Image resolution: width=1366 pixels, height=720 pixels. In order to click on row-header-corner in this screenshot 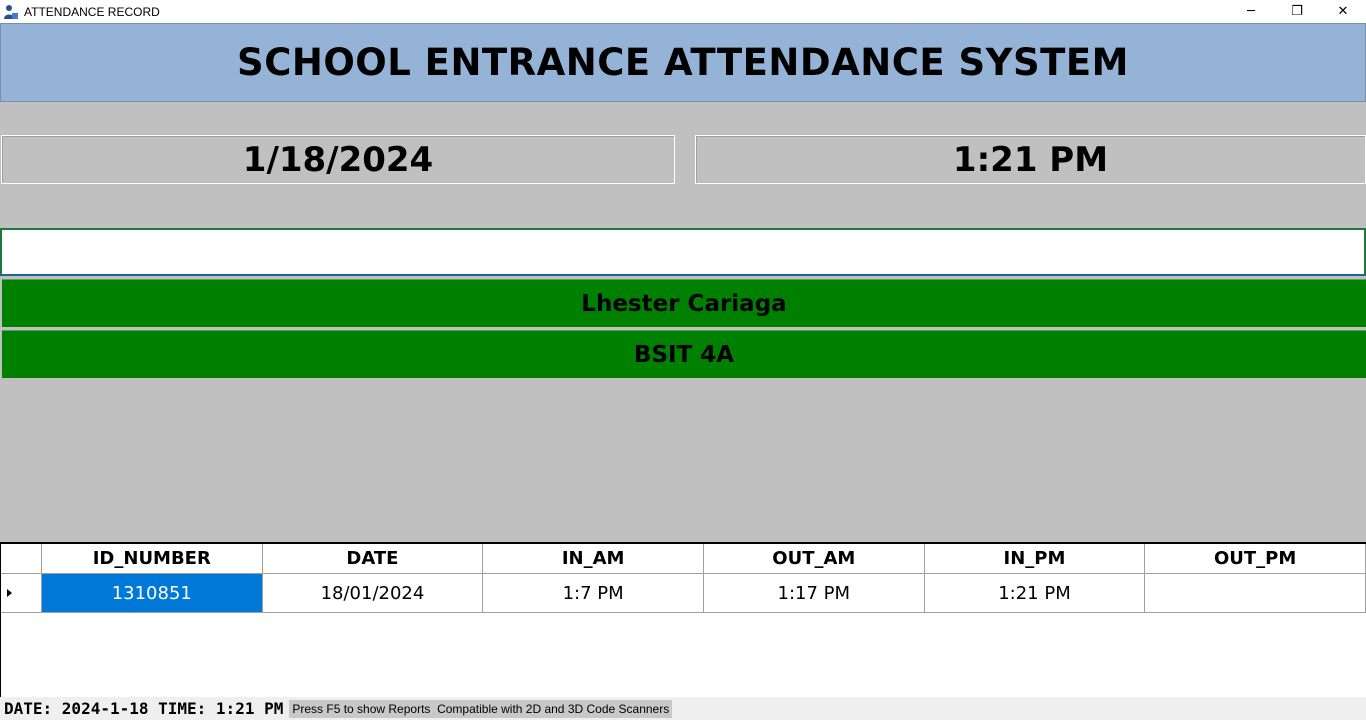, I will do `click(21, 558)`.